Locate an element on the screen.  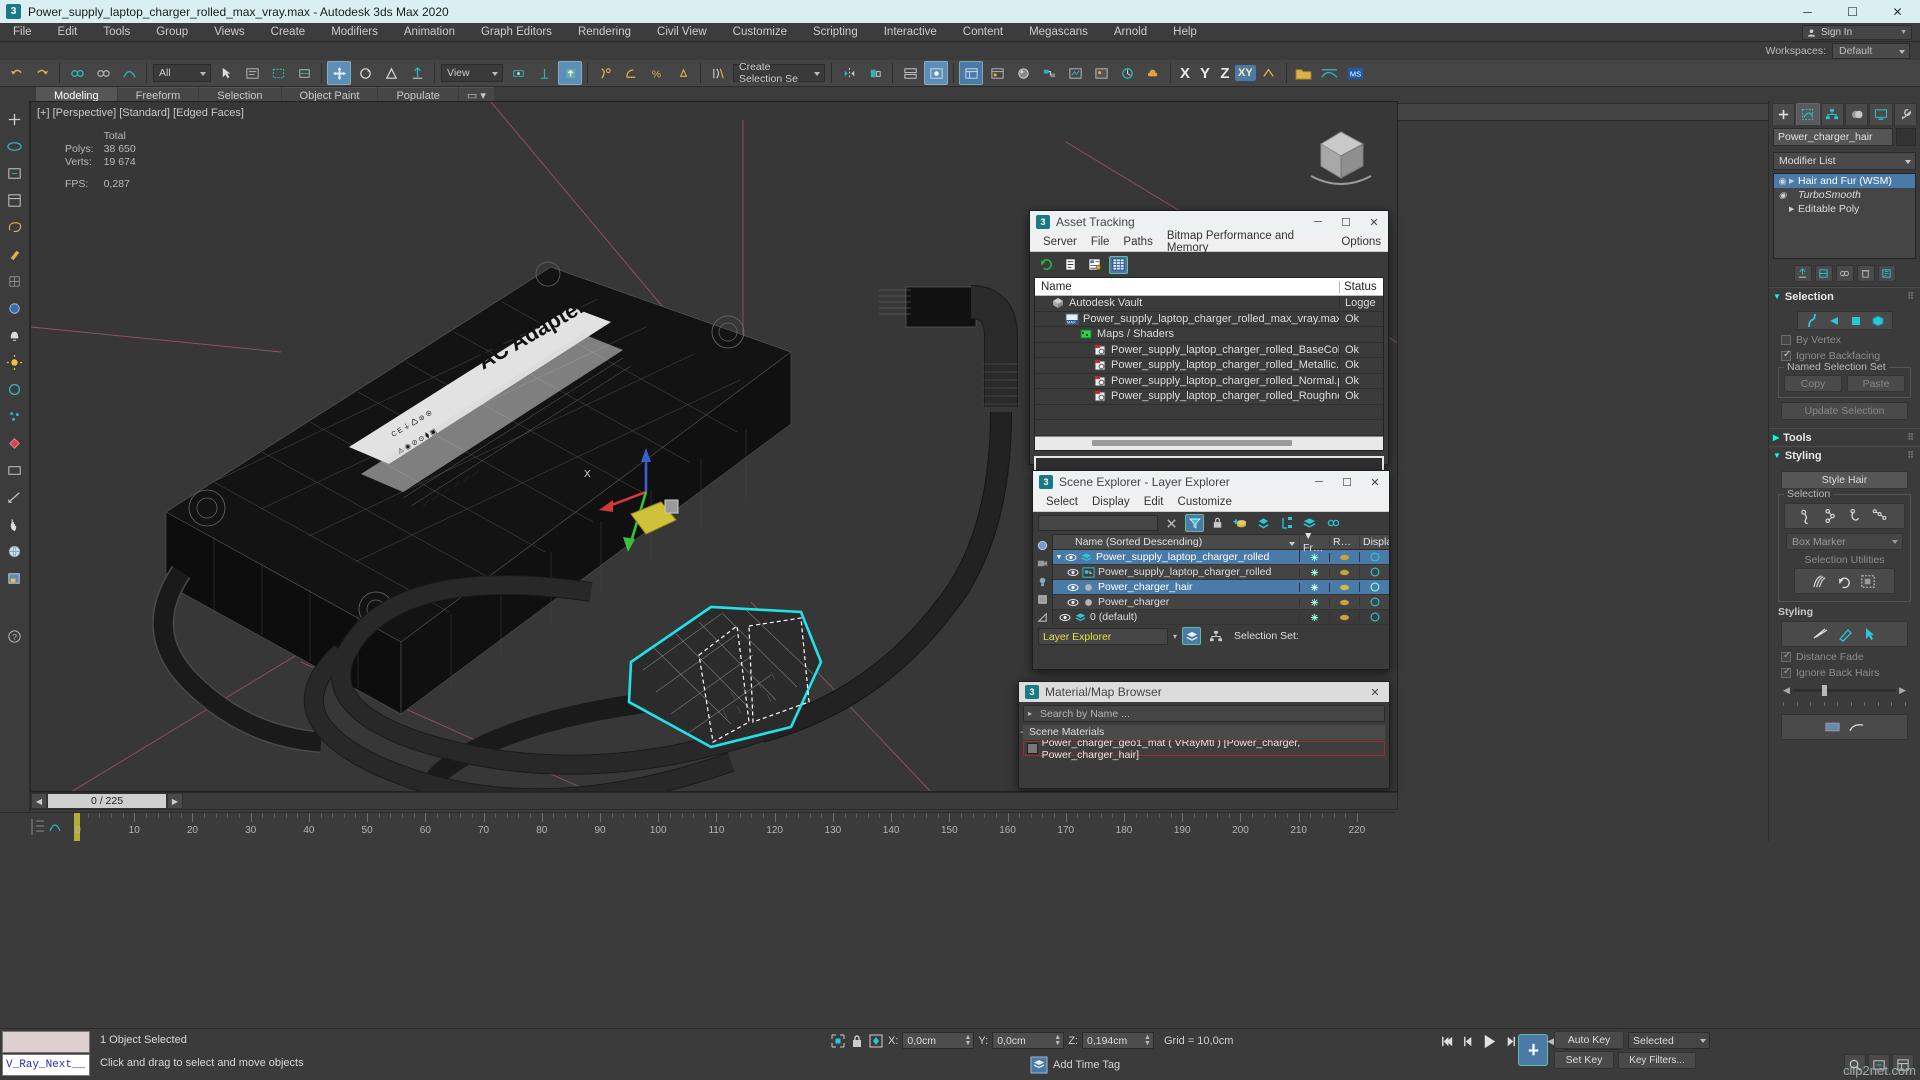
hand-icon is located at coordinates (15, 524).